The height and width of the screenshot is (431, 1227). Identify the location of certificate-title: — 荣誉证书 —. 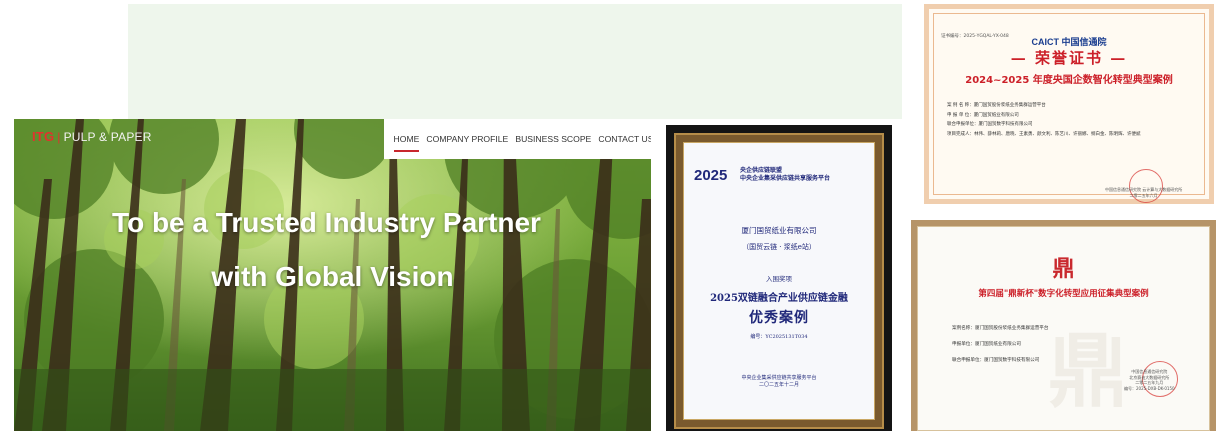
(1069, 58).